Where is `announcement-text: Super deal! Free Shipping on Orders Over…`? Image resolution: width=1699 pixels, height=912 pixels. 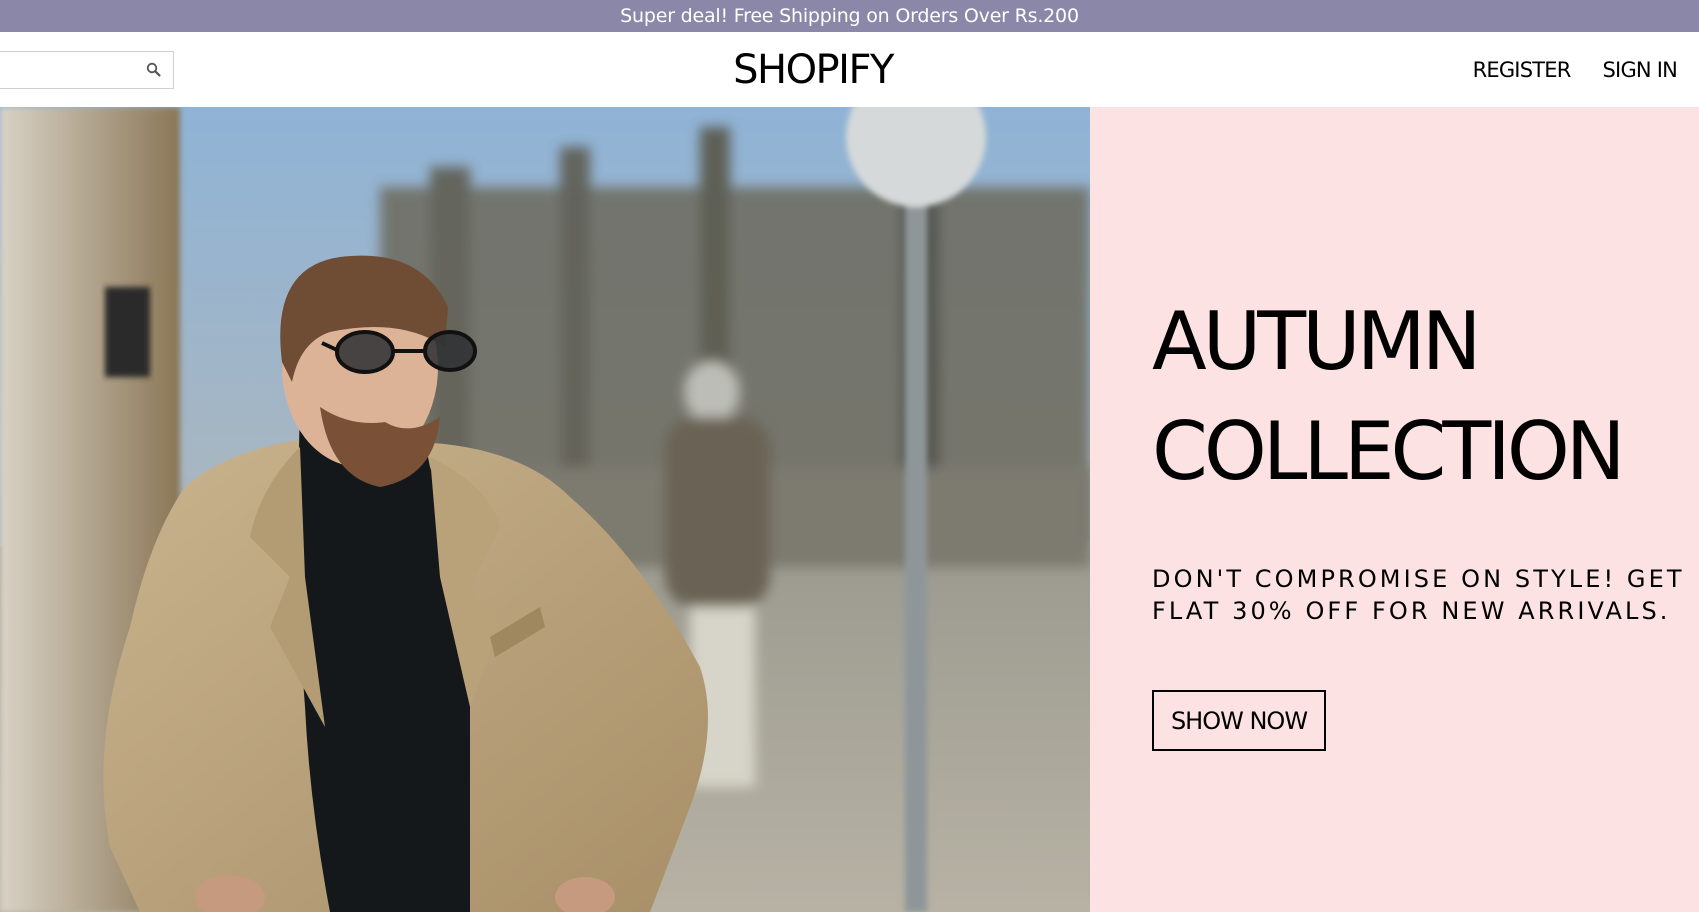
announcement-text: Super deal! Free Shipping on Orders Over… is located at coordinates (849, 16).